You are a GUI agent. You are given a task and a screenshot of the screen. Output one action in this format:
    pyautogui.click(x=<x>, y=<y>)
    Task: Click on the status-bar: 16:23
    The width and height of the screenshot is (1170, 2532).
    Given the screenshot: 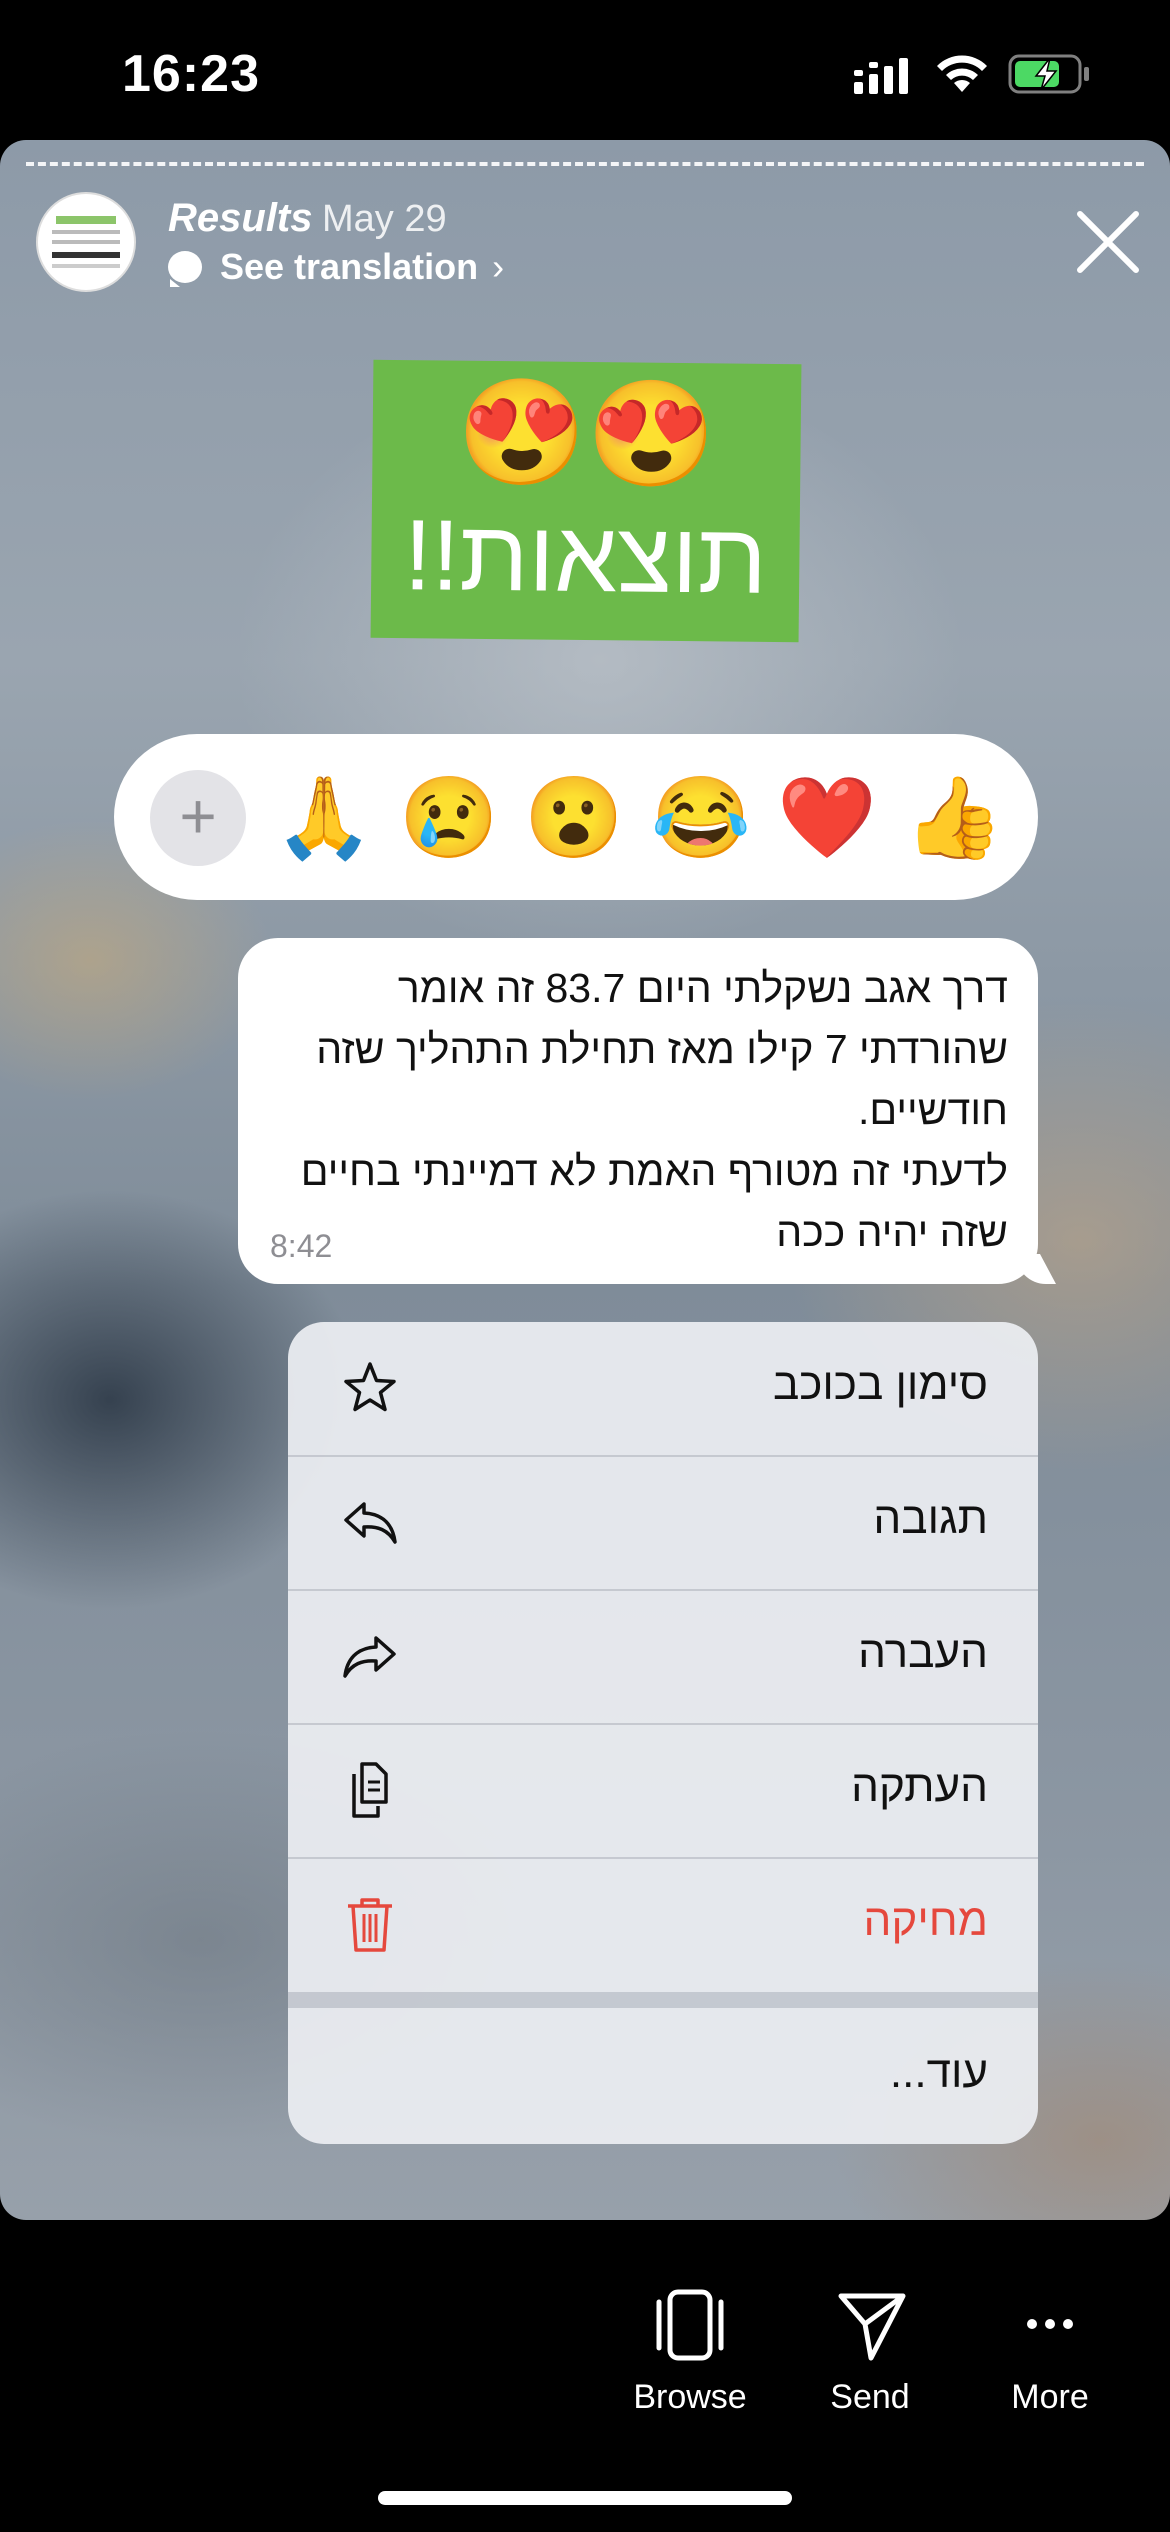 What is the action you would take?
    pyautogui.click(x=585, y=70)
    